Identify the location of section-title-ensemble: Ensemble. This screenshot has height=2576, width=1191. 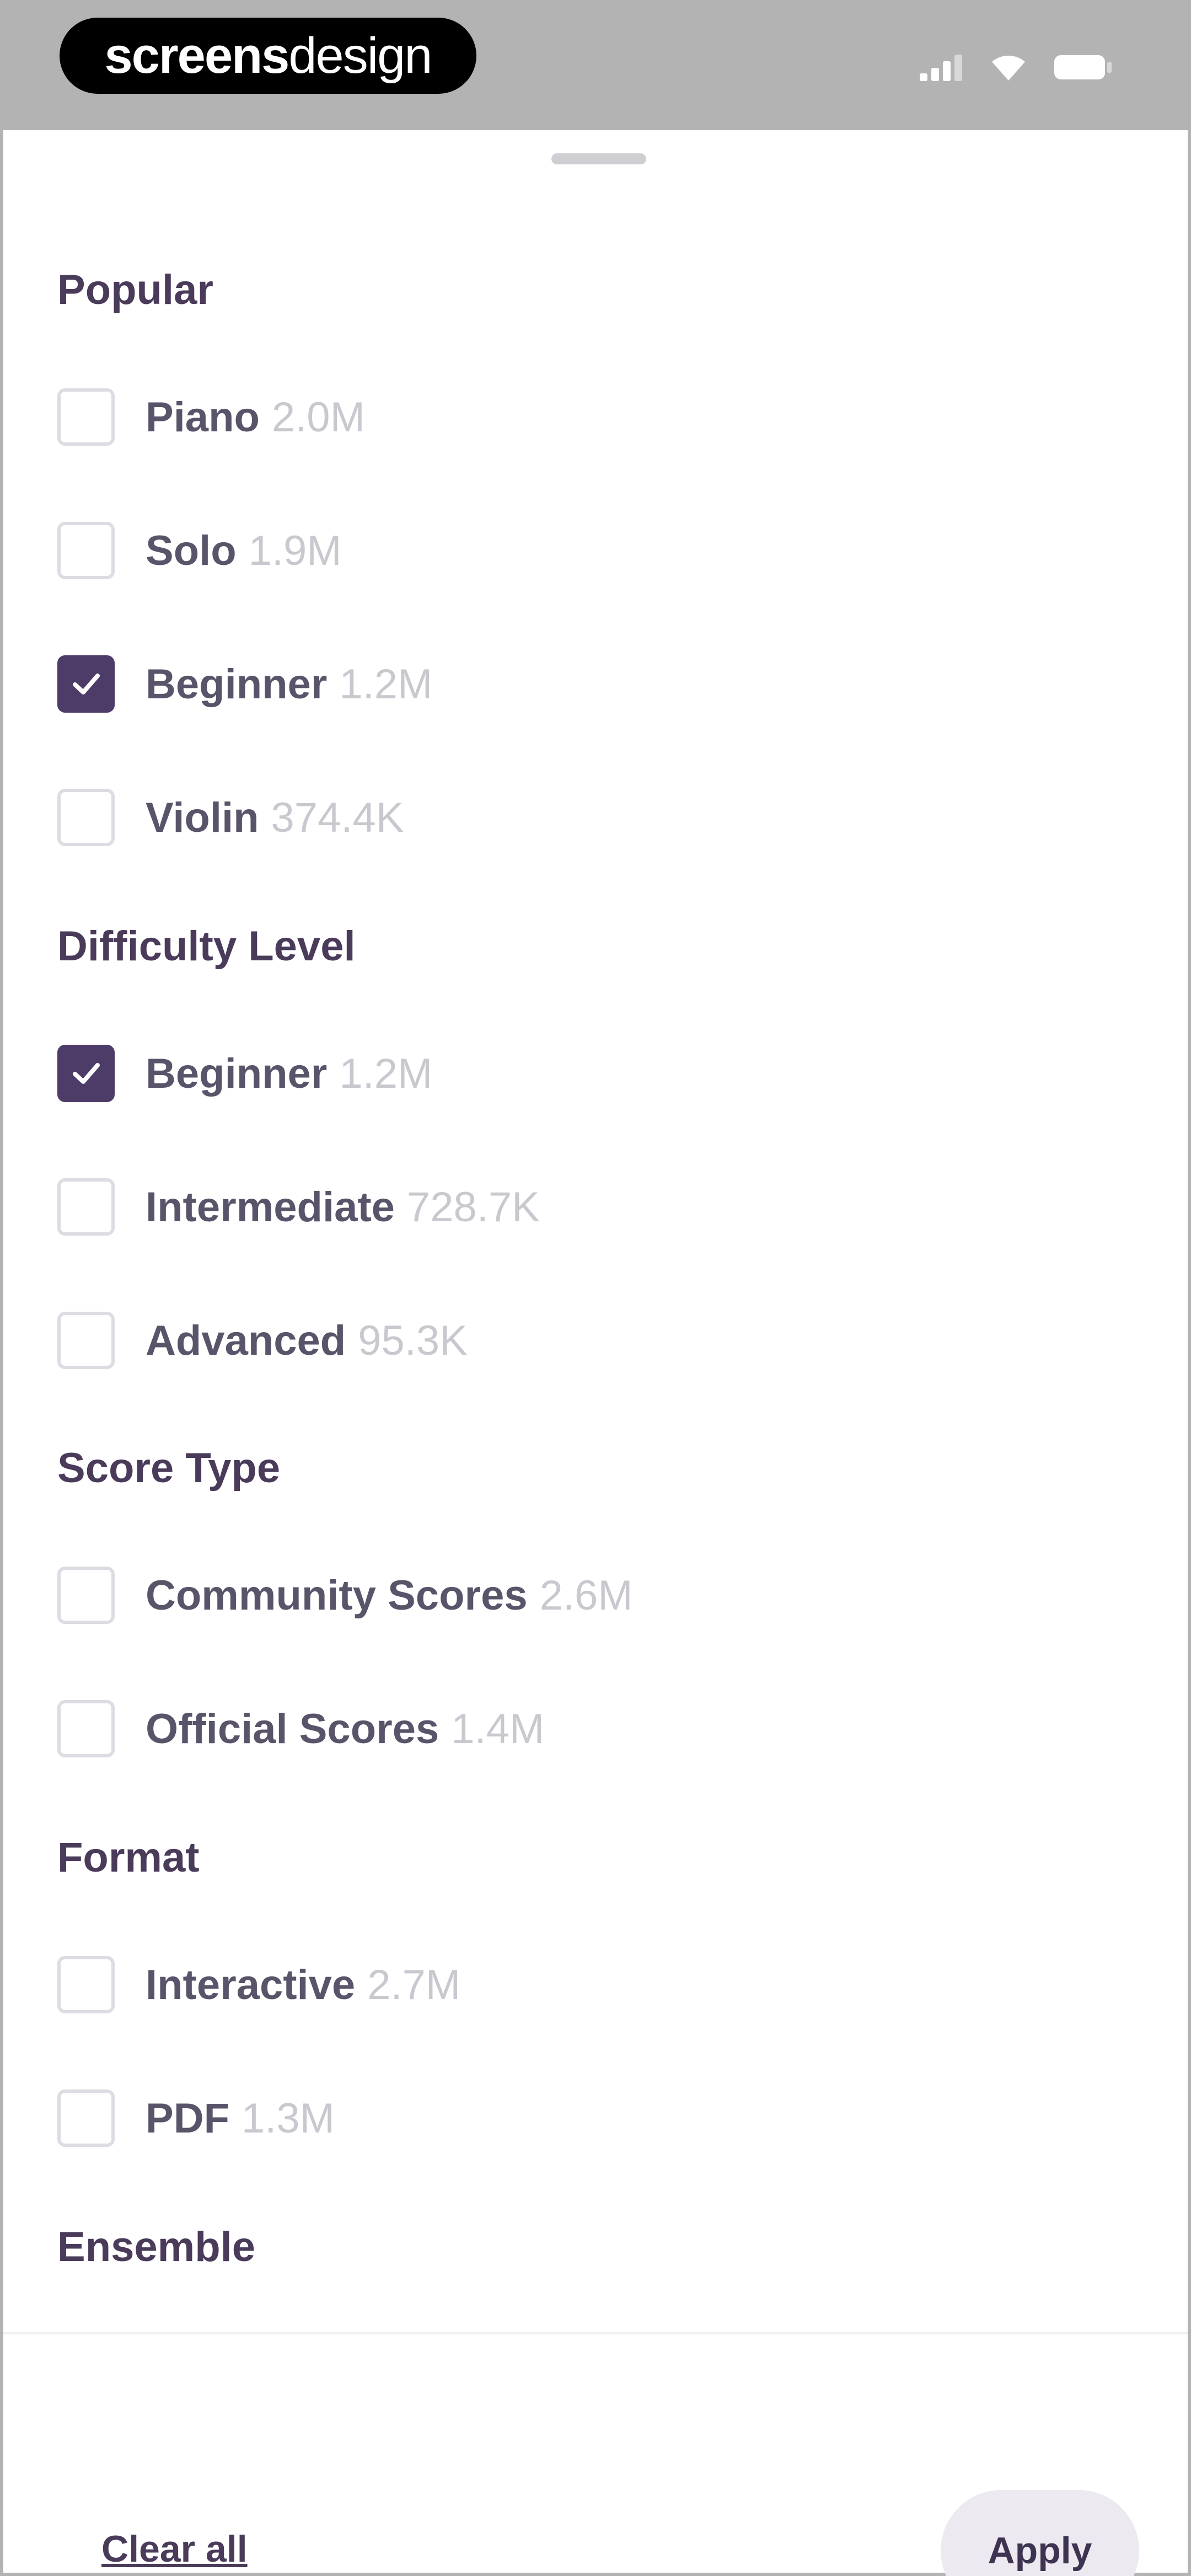
(157, 2247).